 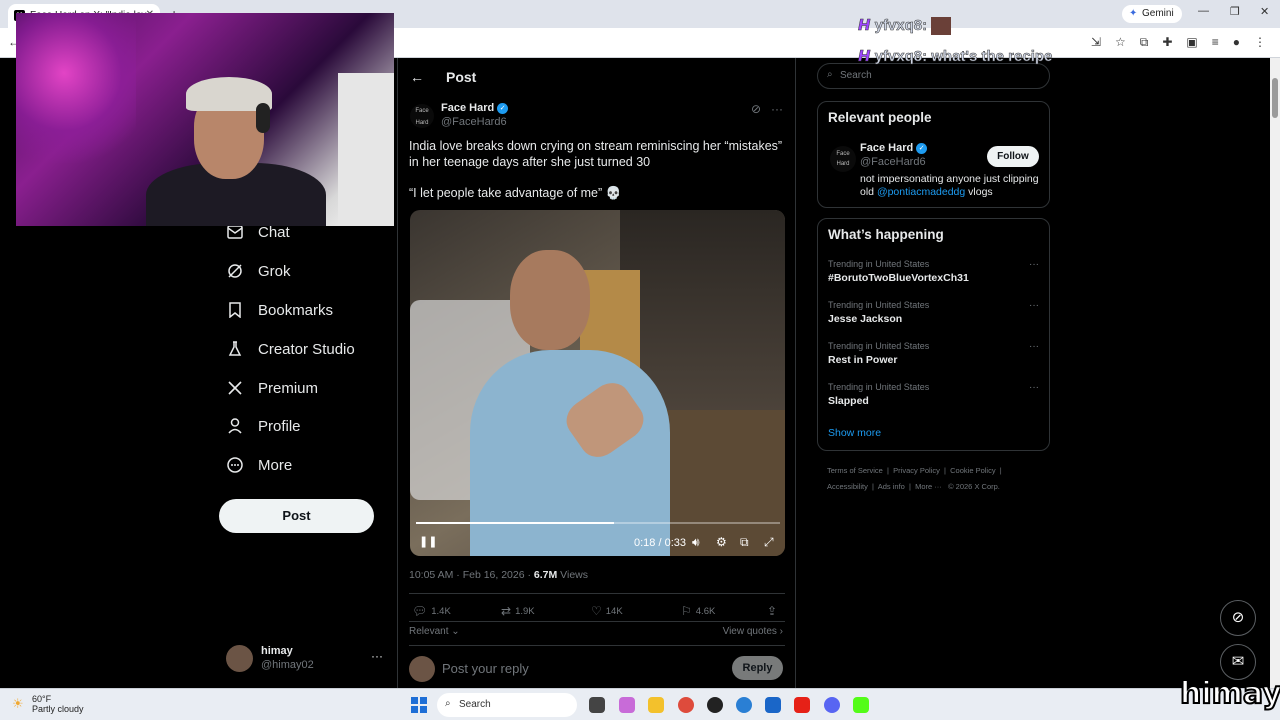 I want to click on weather-temp: 60°F, so click(x=42, y=699).